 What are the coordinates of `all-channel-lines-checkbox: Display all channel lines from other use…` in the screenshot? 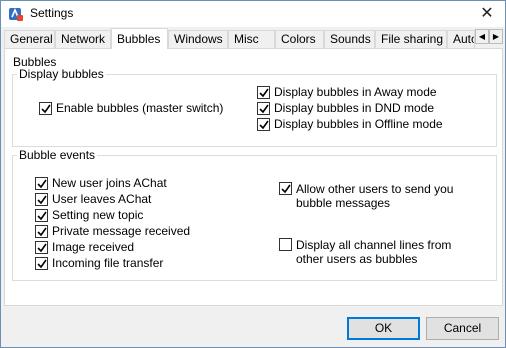 It's located at (372, 252).